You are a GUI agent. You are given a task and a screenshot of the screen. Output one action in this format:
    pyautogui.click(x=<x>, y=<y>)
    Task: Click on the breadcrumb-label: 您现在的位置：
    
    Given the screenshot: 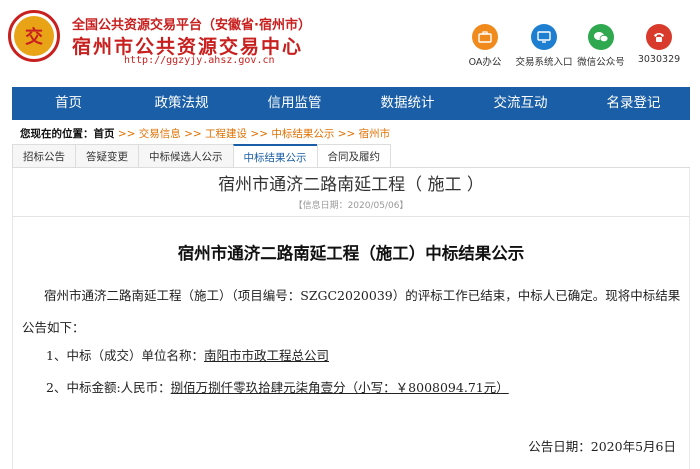 What is the action you would take?
    pyautogui.click(x=57, y=134)
    